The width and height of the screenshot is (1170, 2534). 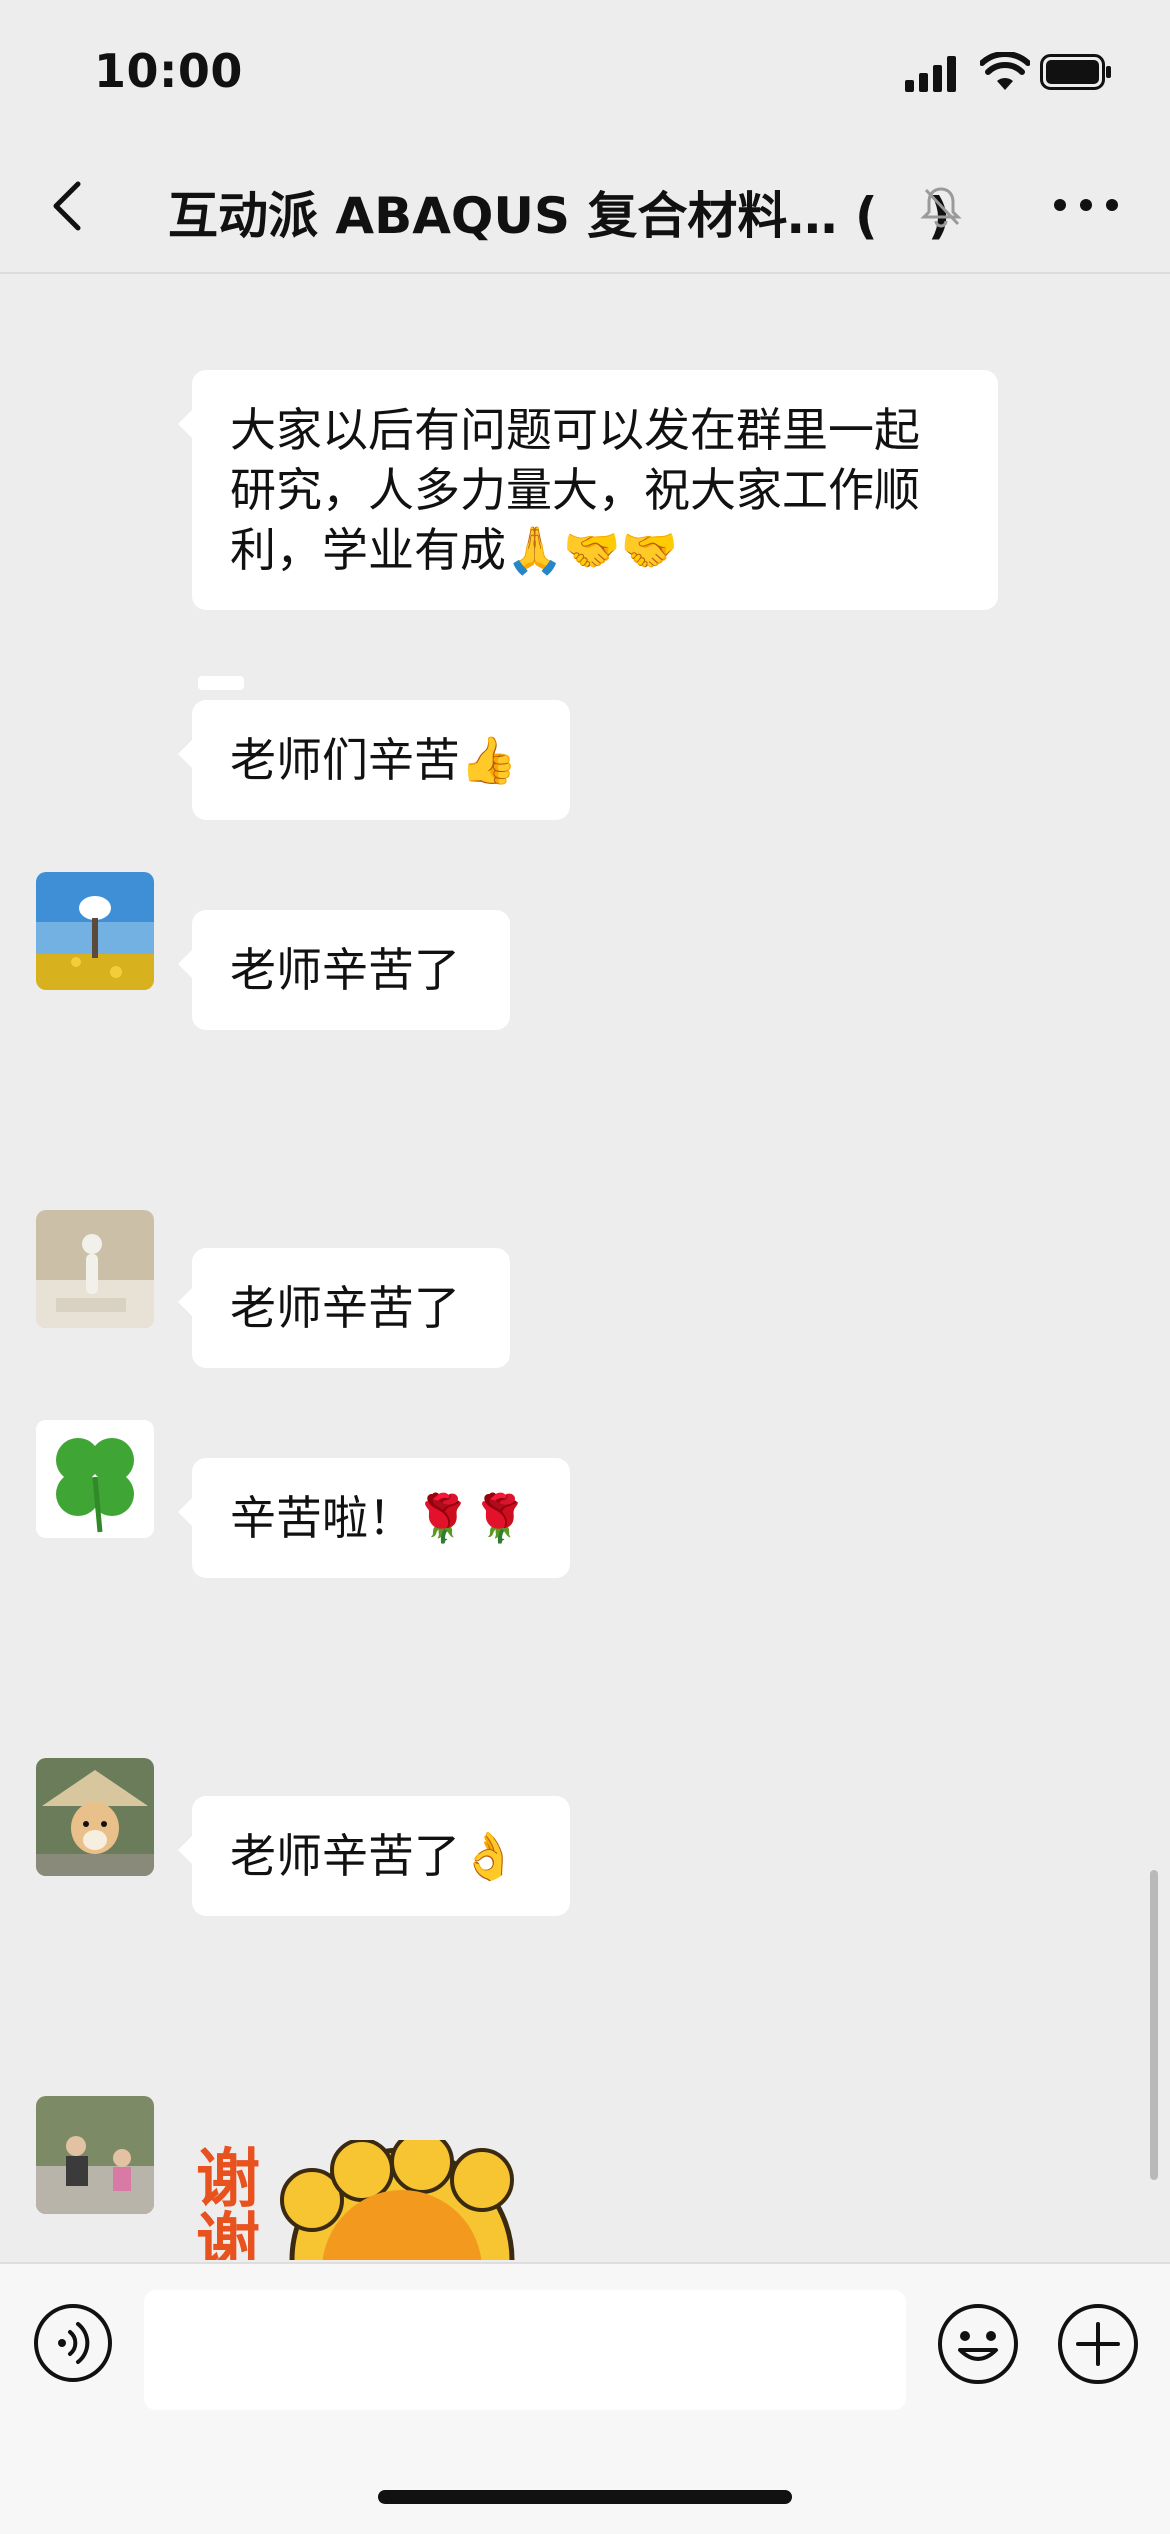 I want to click on chat-header: 互动派 ABAQUS 复合材料… ( ), so click(x=585, y=207).